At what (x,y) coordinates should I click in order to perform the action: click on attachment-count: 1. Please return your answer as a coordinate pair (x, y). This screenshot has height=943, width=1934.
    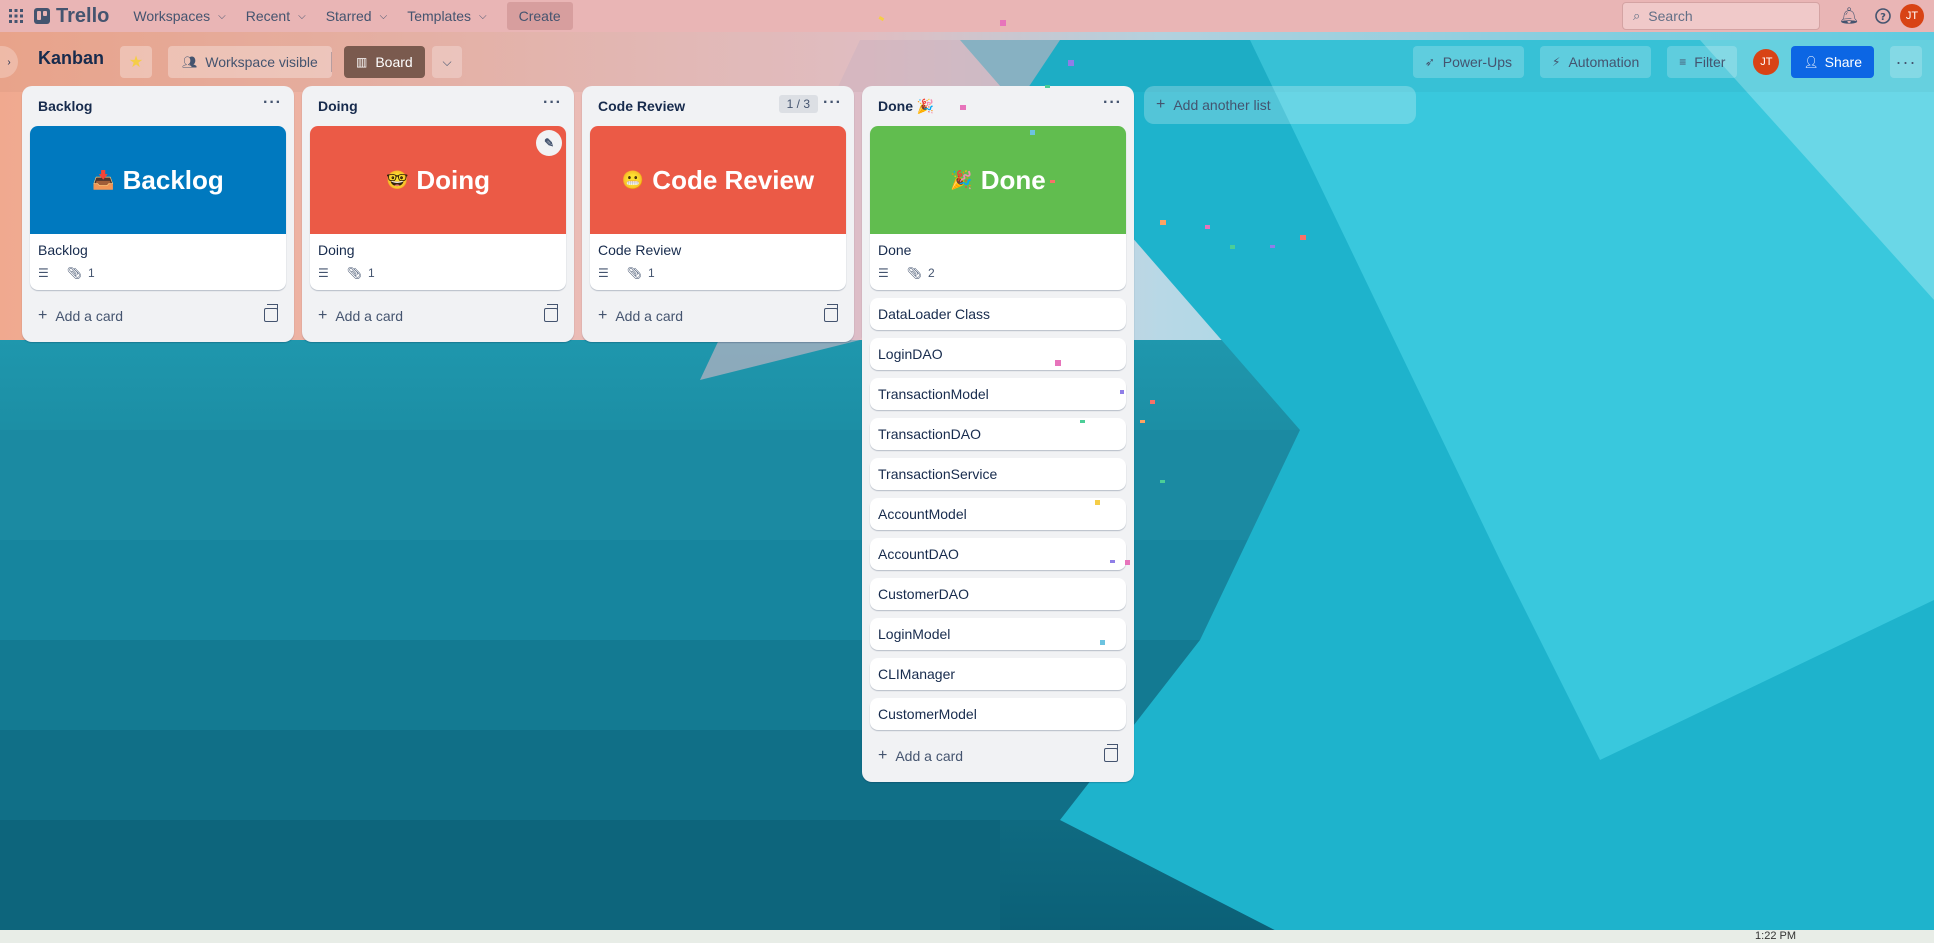
    Looking at the image, I should click on (651, 273).